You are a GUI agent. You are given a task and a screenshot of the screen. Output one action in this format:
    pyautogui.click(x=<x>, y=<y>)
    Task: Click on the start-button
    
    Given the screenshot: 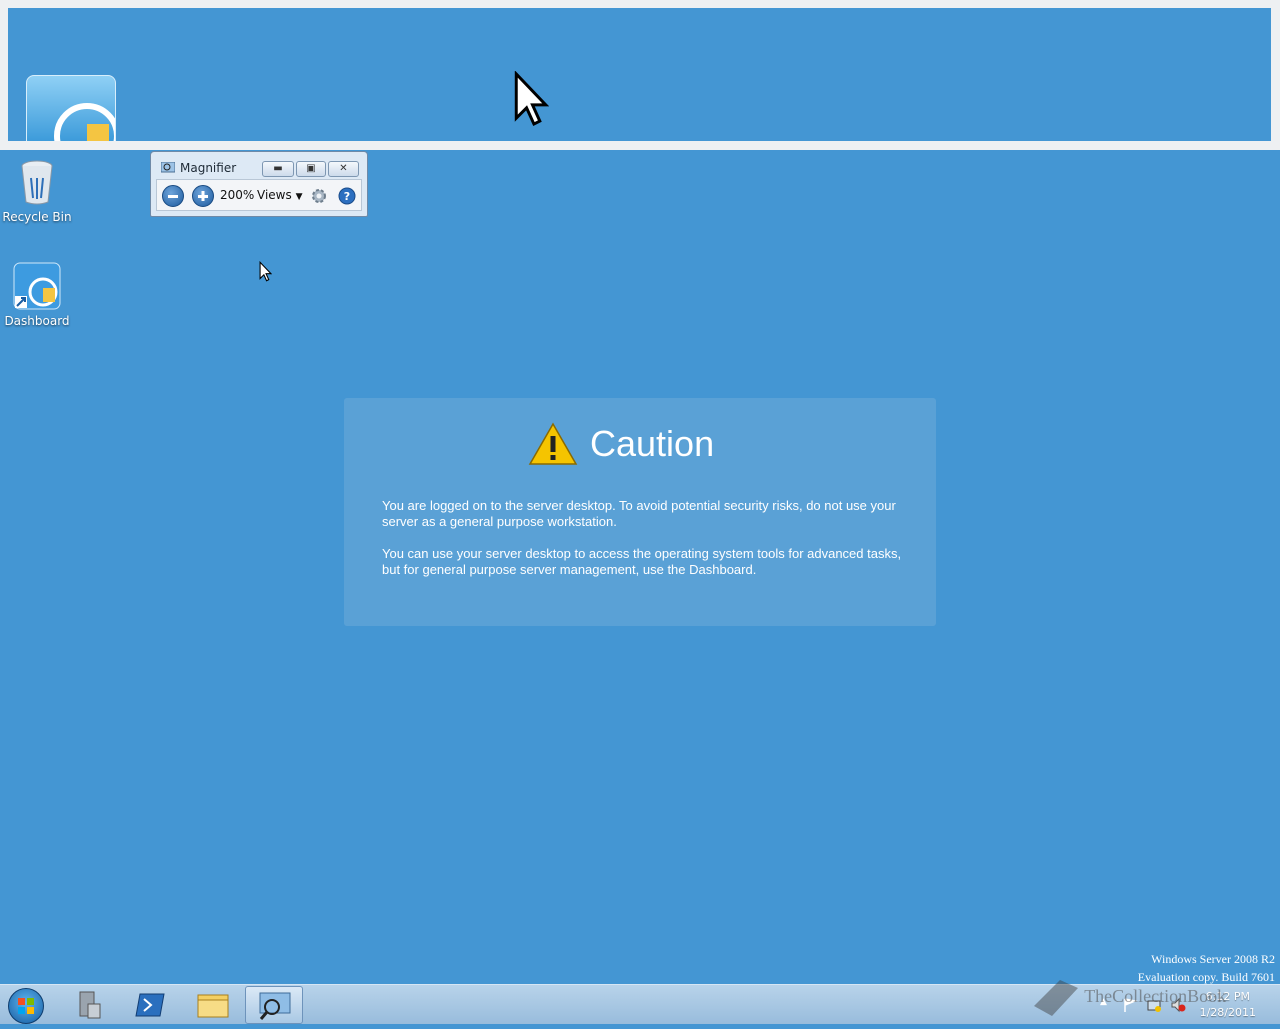 What is the action you would take?
    pyautogui.click(x=26, y=1006)
    